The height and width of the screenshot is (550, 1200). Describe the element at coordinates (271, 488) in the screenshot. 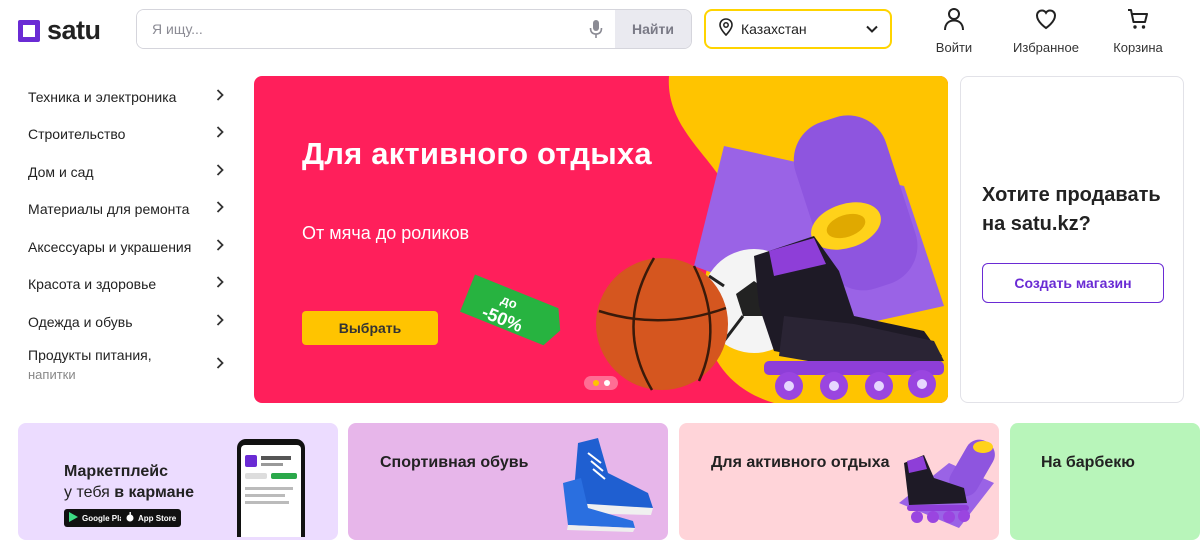

I see `phone-illustration` at that location.